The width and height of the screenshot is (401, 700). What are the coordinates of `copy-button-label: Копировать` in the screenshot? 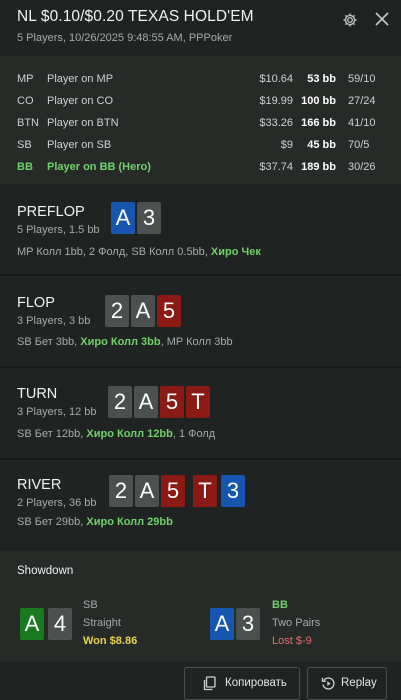 It's located at (256, 683).